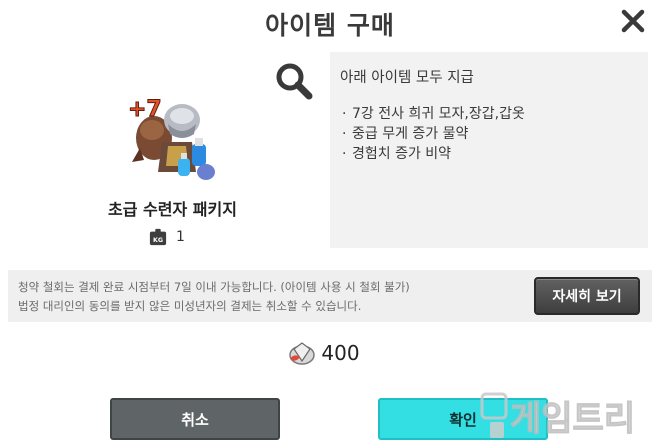 This screenshot has height=447, width=660. I want to click on view-details-button: 자세히 보기, so click(587, 296).